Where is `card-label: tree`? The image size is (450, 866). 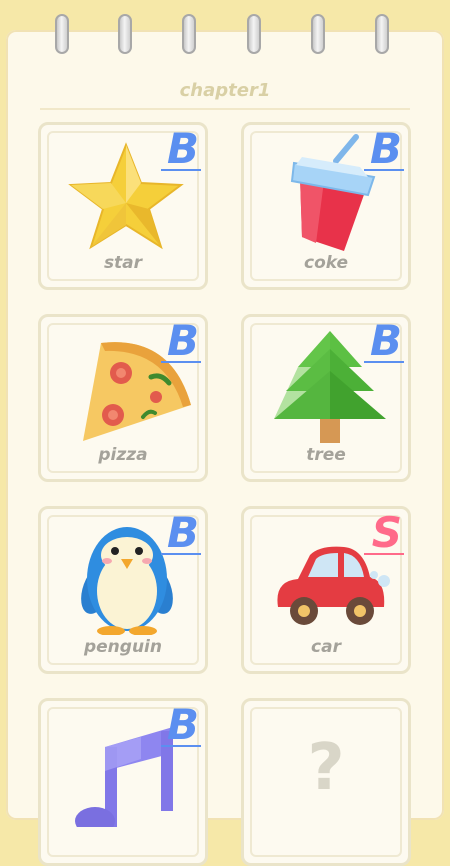
card-label: tree is located at coordinates (326, 455).